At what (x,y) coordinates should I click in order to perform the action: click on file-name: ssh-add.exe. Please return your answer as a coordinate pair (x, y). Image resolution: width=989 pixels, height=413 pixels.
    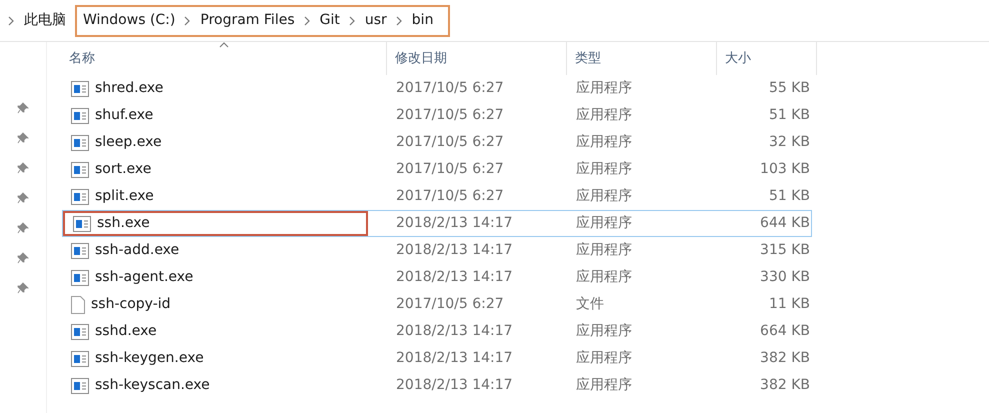
    Looking at the image, I should click on (137, 250).